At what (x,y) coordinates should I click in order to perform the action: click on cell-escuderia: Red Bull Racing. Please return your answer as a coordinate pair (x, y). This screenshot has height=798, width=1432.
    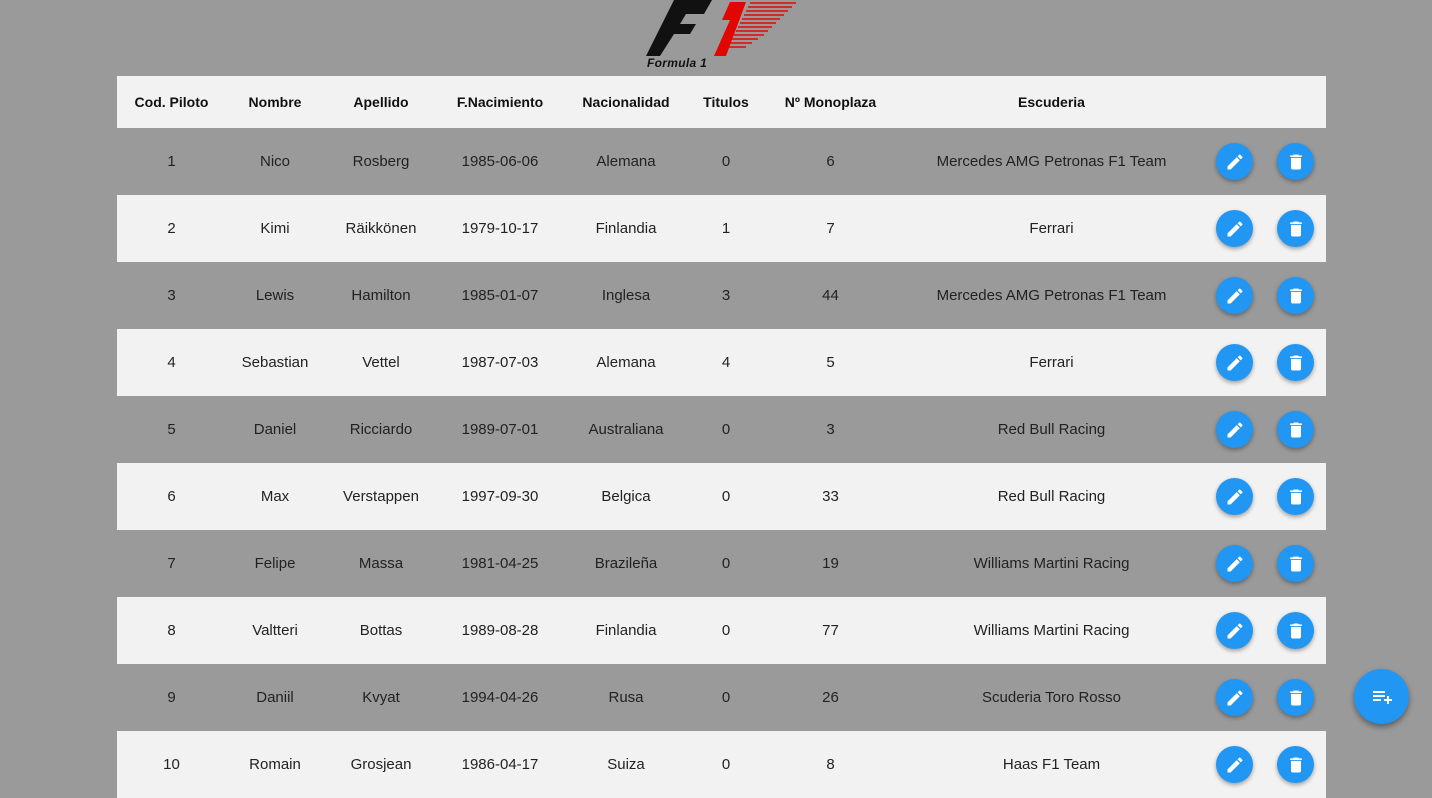
    Looking at the image, I should click on (1051, 429).